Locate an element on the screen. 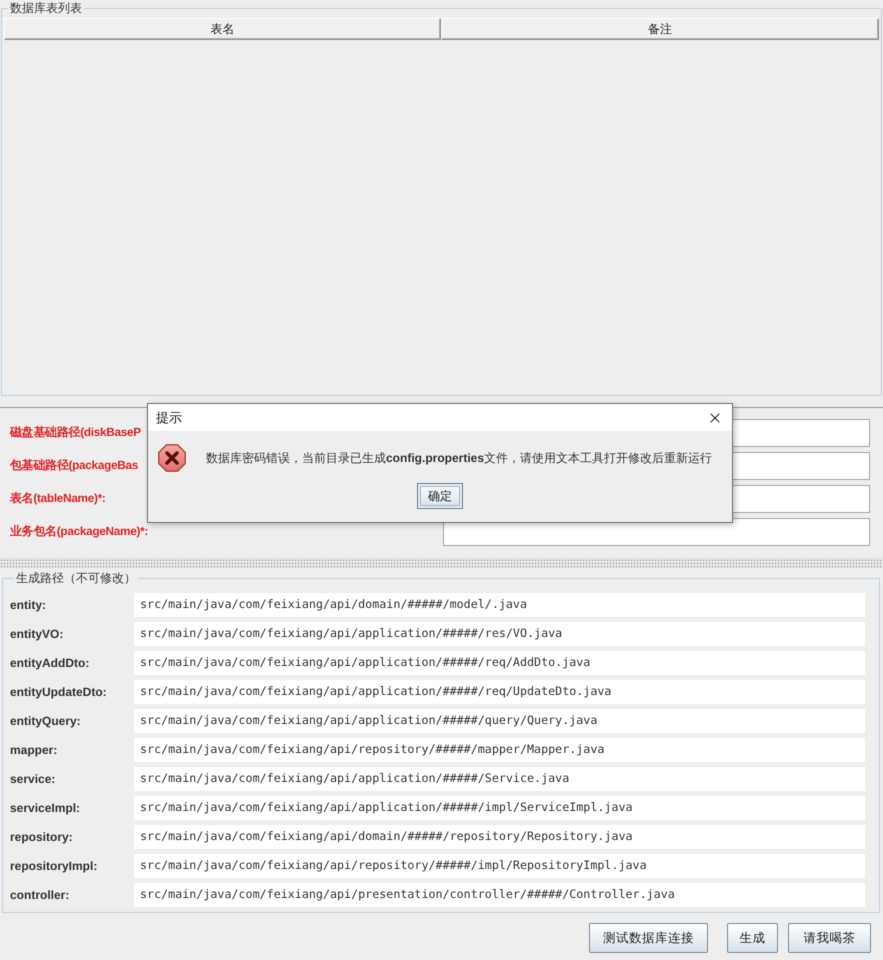 Image resolution: width=883 pixels, height=960 pixels. path-field: src/main/java/com/feixiang/api/domain/#####/repository/Repository.java is located at coordinates (499, 837).